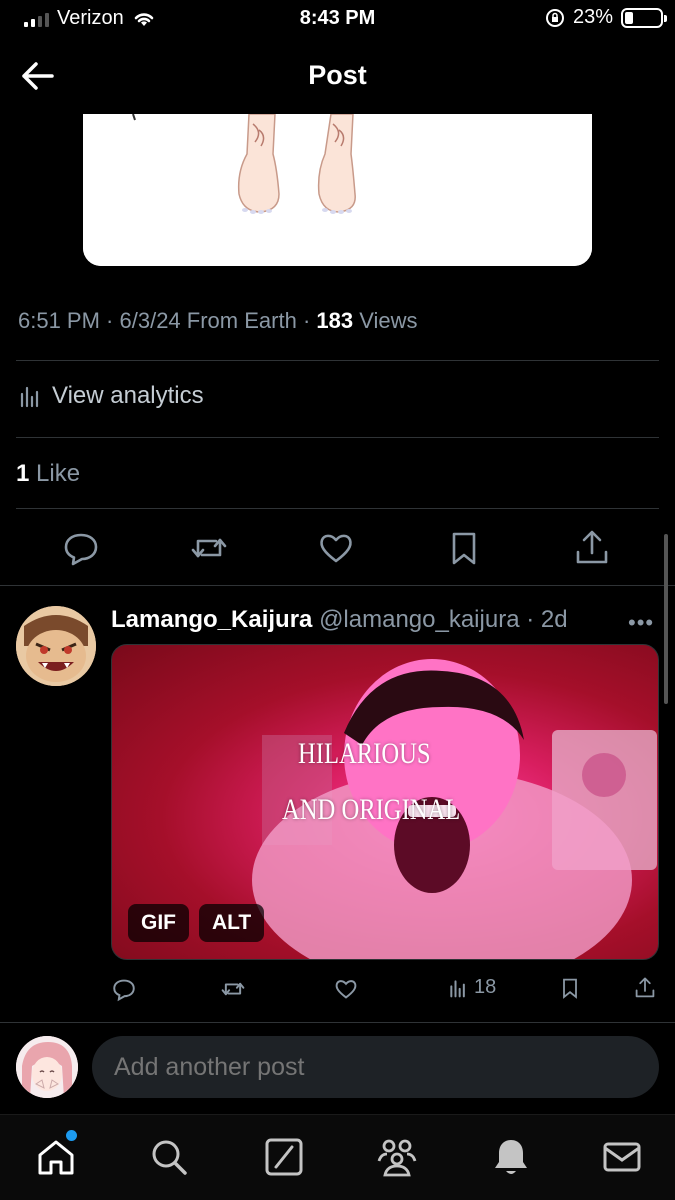 This screenshot has height=1200, width=675. I want to click on analytics-label: View analytics, so click(128, 395).